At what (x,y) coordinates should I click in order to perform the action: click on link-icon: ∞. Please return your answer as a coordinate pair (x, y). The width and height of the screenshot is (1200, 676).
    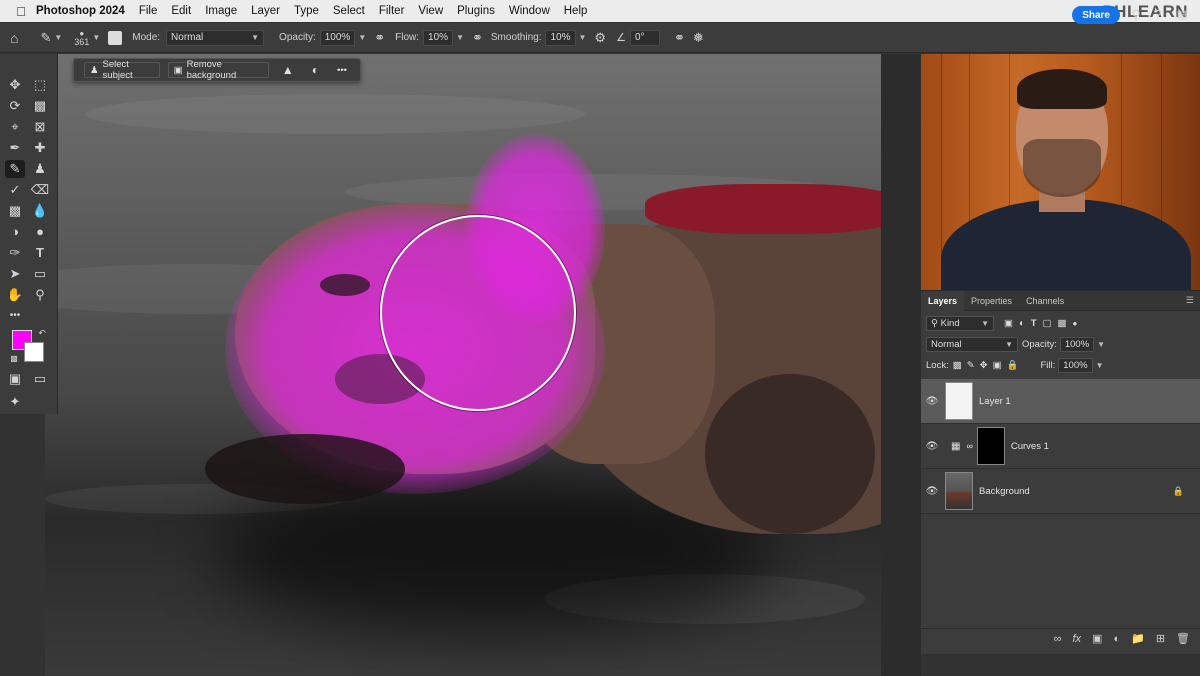
    Looking at the image, I should click on (969, 446).